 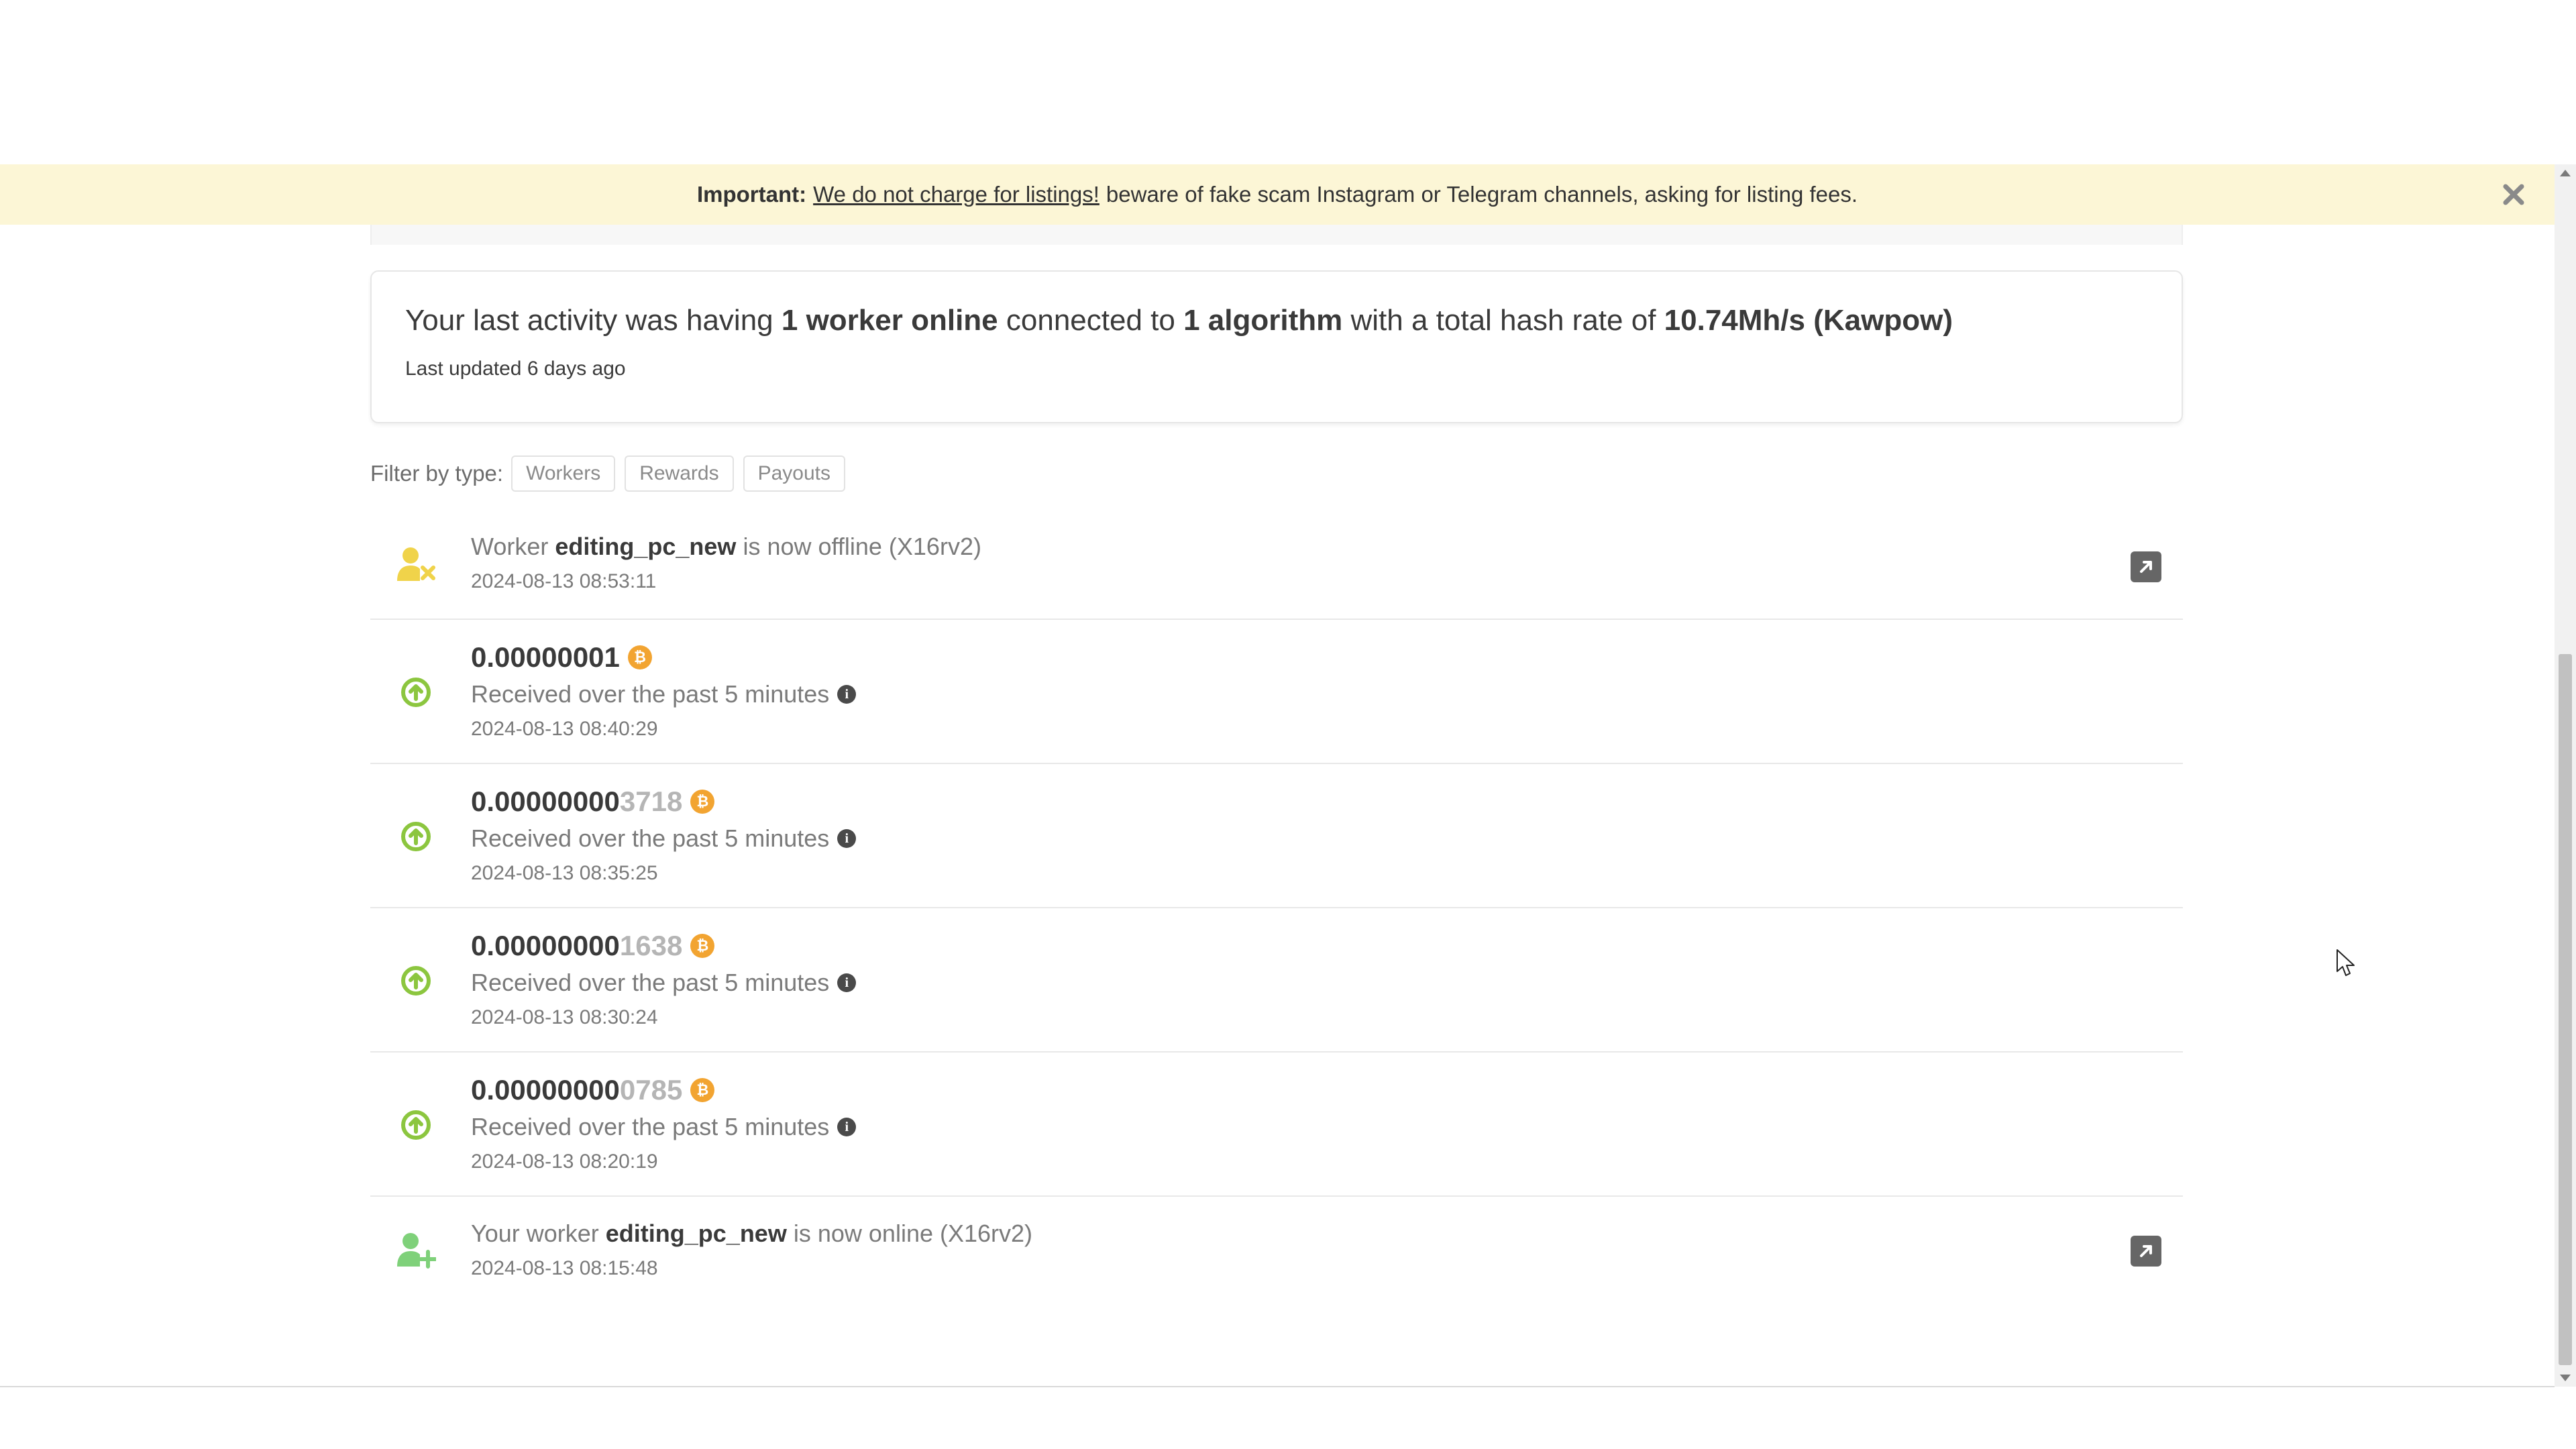 What do you see at coordinates (2346, 962) in the screenshot?
I see `mouse-cursor-icon` at bounding box center [2346, 962].